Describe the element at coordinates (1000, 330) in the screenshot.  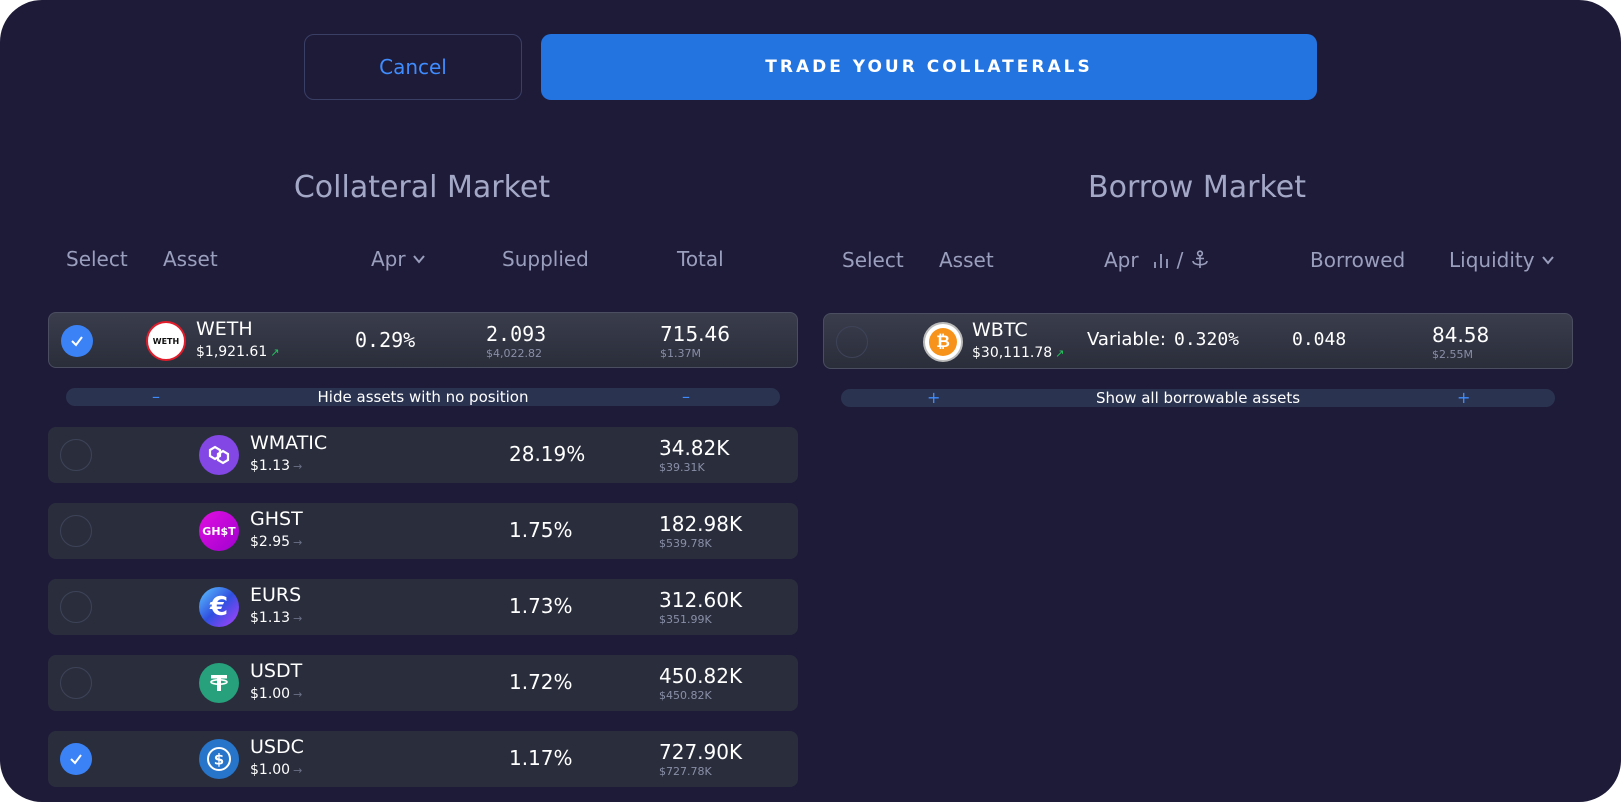
I see `asset-symbol: WBTC` at that location.